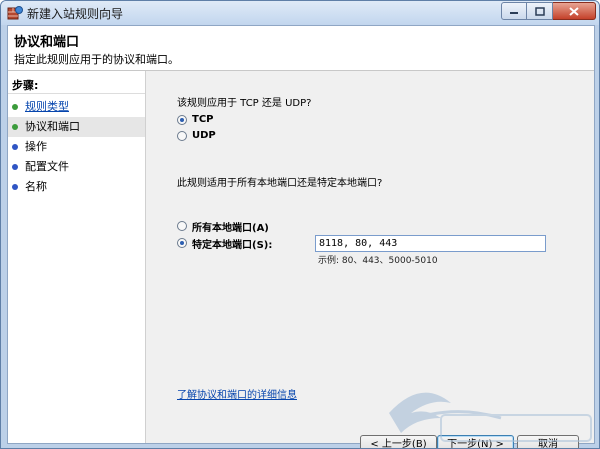 This screenshot has width=600, height=449. Describe the element at coordinates (76, 187) in the screenshot. I see `step-name: 名称` at that location.